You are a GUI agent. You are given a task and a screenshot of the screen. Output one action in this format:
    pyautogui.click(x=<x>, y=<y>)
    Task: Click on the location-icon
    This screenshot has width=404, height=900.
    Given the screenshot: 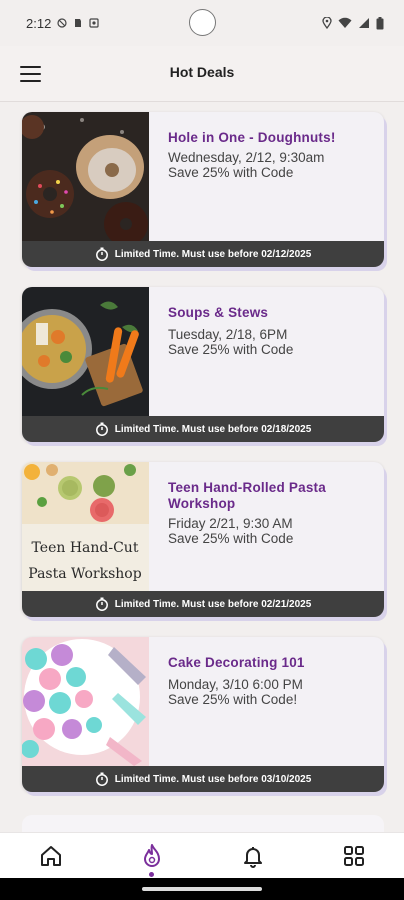 What is the action you would take?
    pyautogui.click(x=327, y=23)
    